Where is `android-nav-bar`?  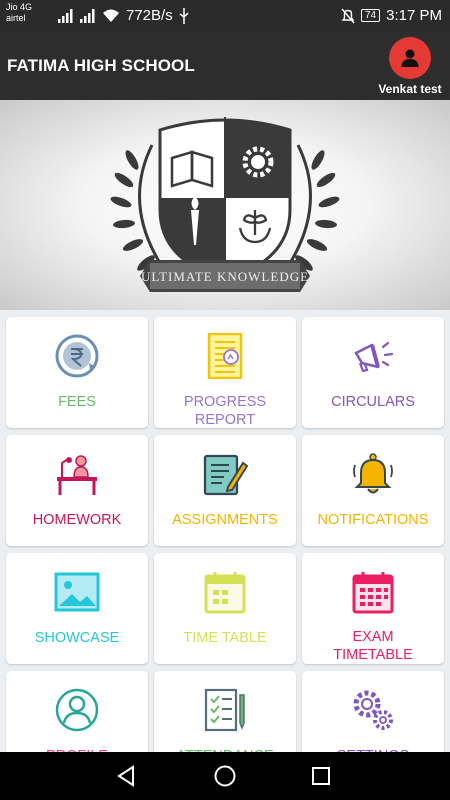 android-nav-bar is located at coordinates (225, 776).